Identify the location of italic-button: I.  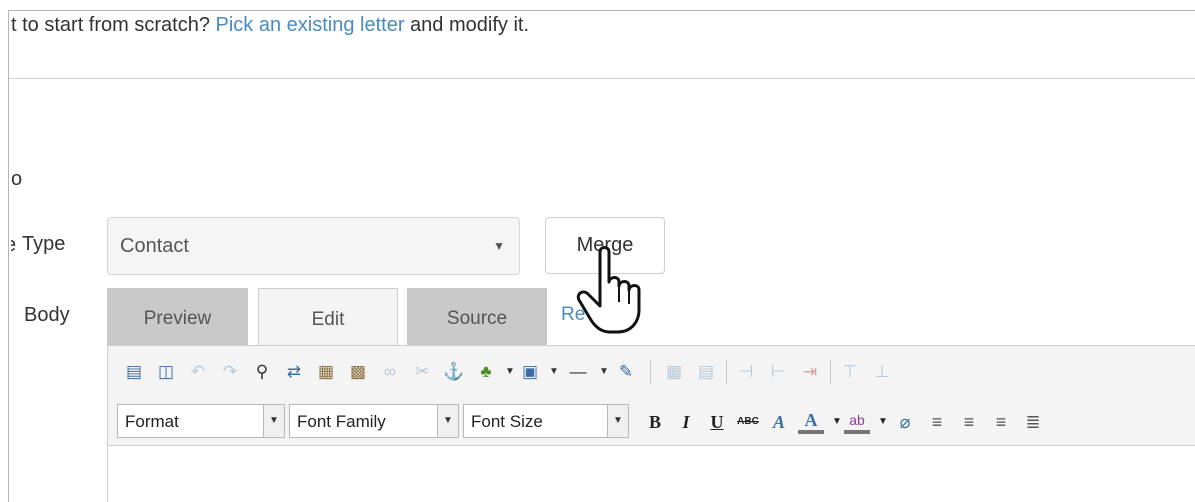
(686, 422).